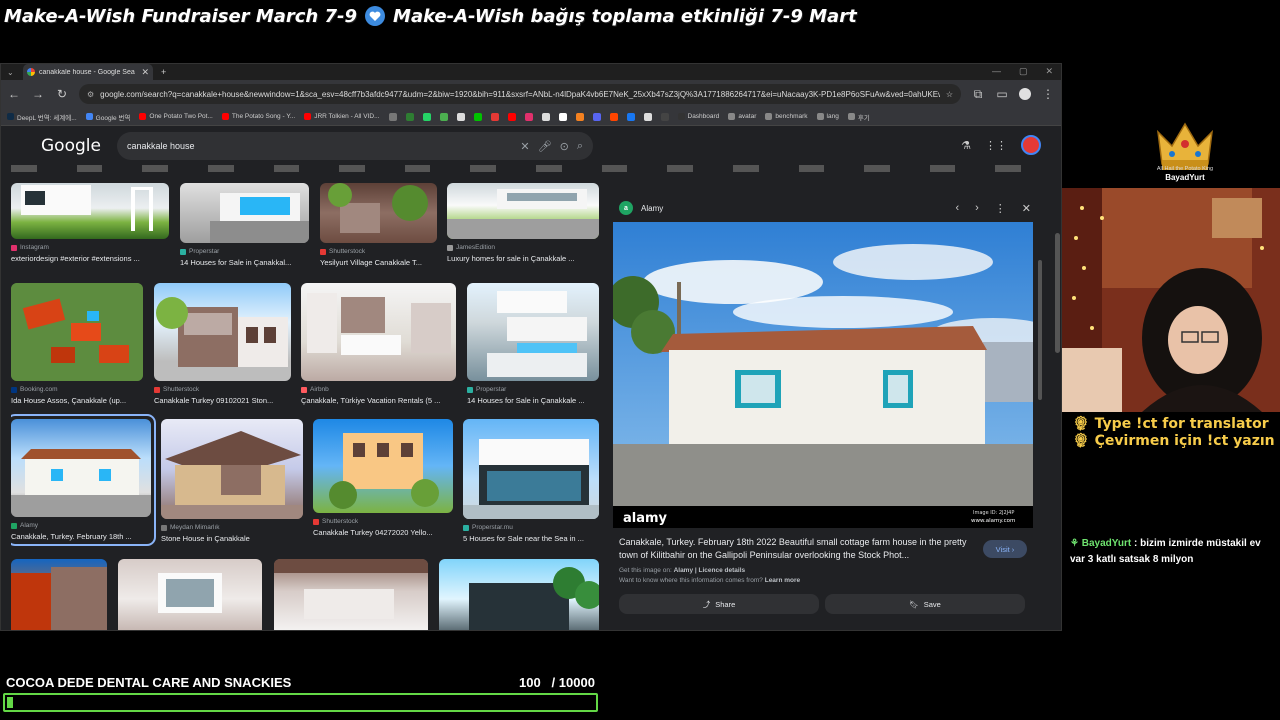  What do you see at coordinates (827, 116) in the screenshot?
I see `bookmark-folder: lang` at bounding box center [827, 116].